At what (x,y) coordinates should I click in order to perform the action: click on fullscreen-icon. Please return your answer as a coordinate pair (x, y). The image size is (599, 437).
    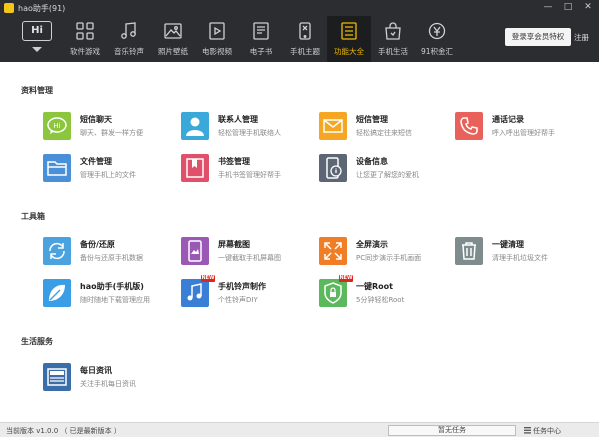
    Looking at the image, I should click on (333, 251).